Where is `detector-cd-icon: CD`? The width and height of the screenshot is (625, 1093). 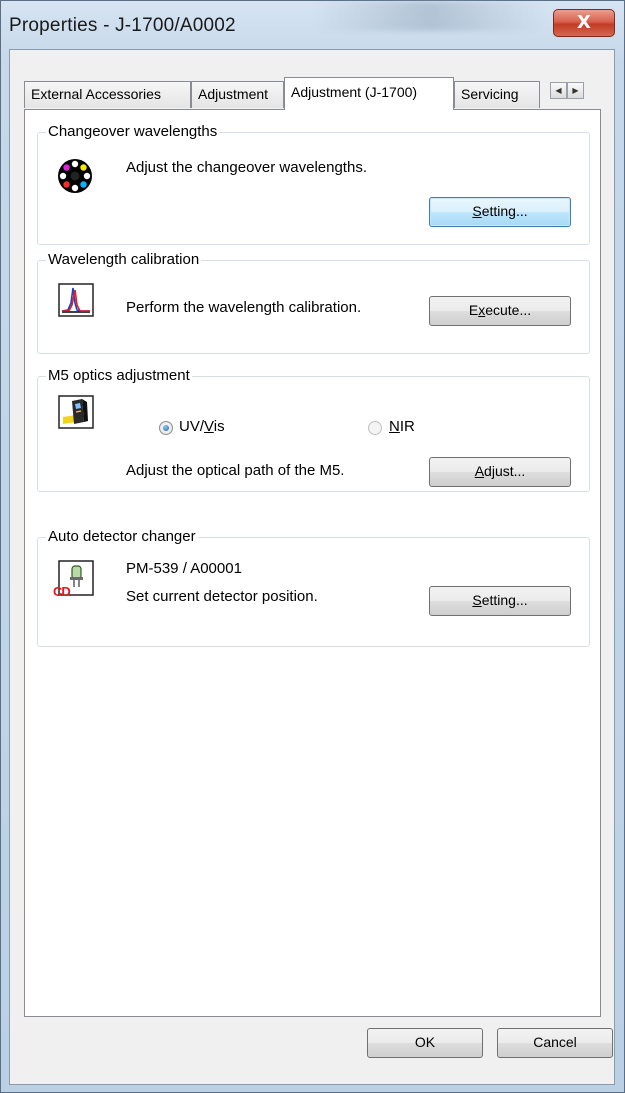
detector-cd-icon: CD is located at coordinates (73, 581).